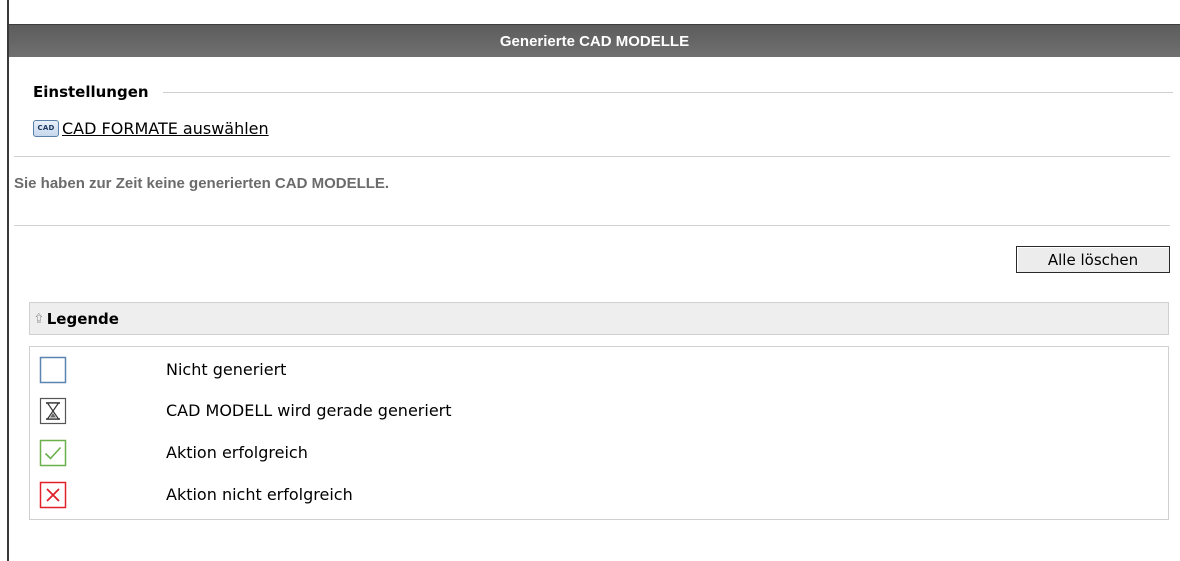 This screenshot has width=1180, height=561. I want to click on legend-item: CAD MODELL wird gerade generiert, so click(598, 411).